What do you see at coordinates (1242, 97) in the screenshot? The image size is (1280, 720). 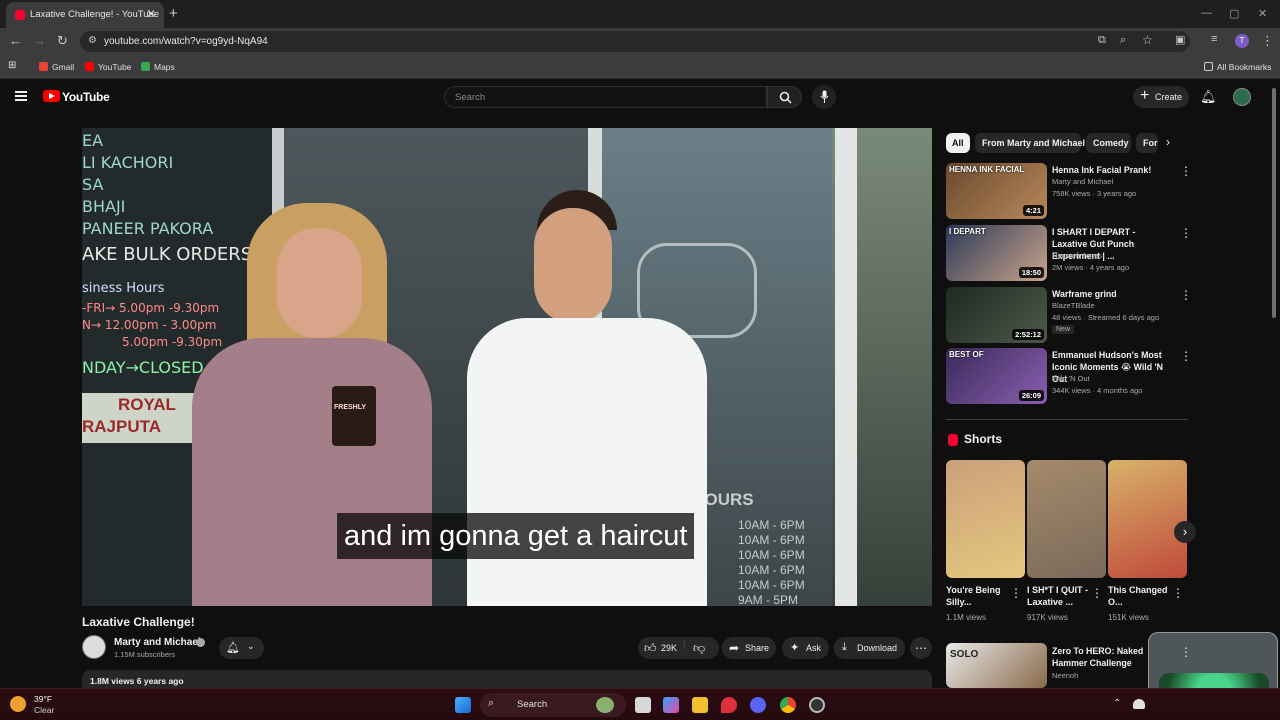 I see `account-avatar` at bounding box center [1242, 97].